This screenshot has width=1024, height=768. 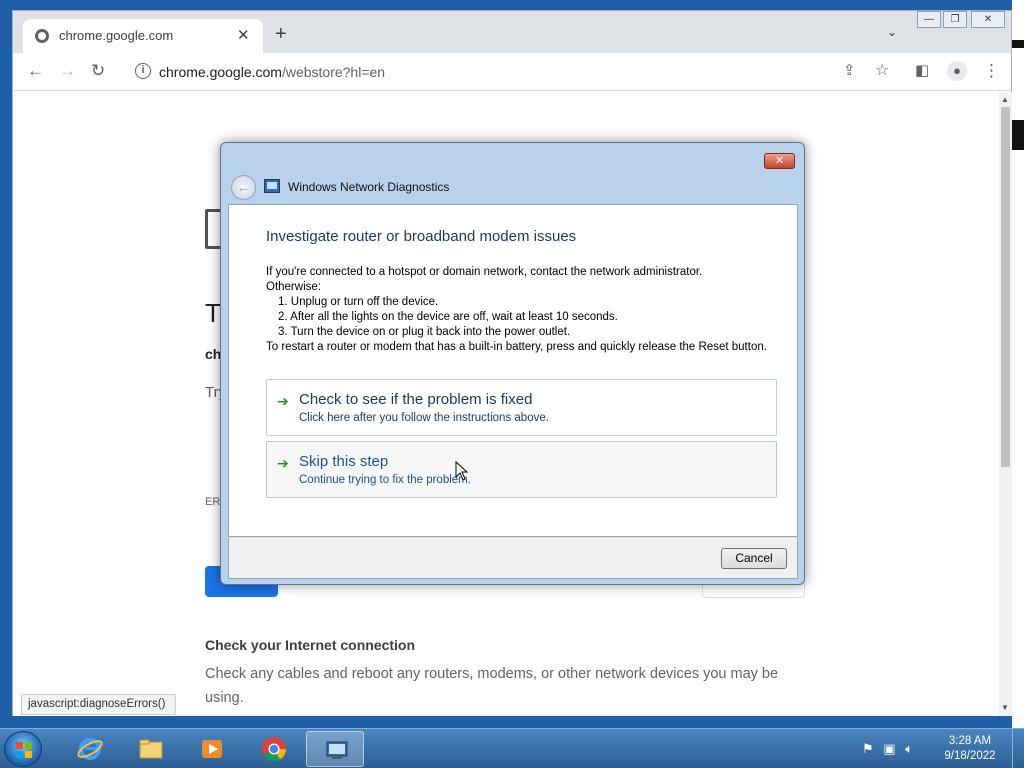 What do you see at coordinates (1005, 707) in the screenshot?
I see `scroll-down-icon: ▼` at bounding box center [1005, 707].